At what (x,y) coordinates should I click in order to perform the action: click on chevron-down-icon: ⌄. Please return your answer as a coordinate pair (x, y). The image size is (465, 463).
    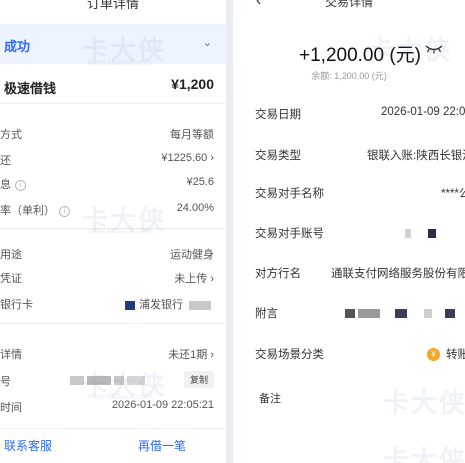
    Looking at the image, I should click on (207, 43).